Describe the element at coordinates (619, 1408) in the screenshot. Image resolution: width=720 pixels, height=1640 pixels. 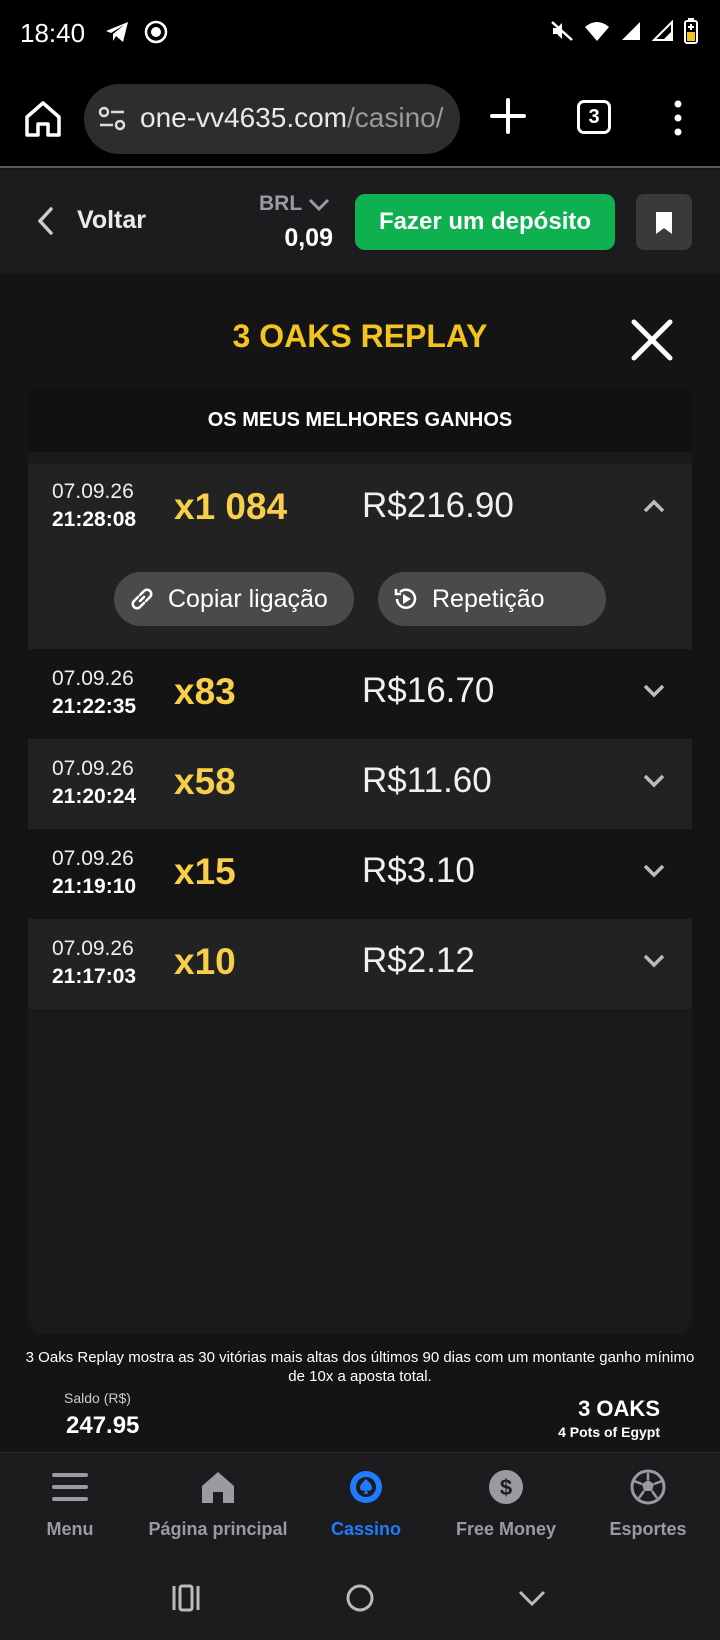
I see `provider-name: 3 OAKS` at that location.